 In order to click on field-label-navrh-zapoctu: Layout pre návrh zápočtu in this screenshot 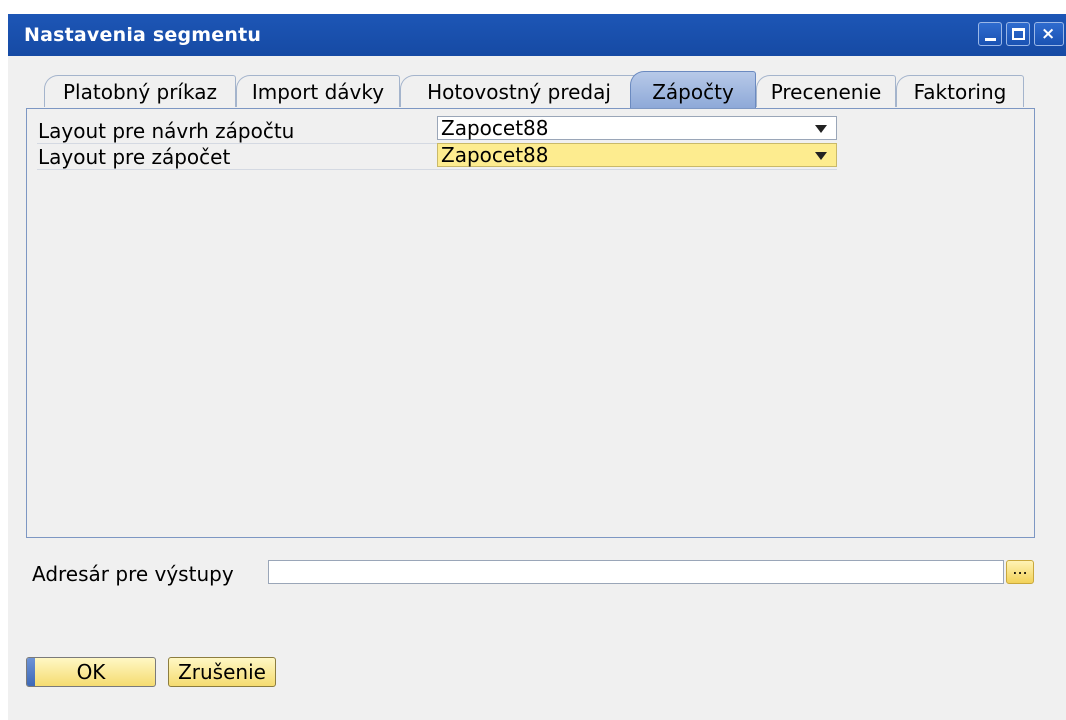, I will do `click(166, 131)`.